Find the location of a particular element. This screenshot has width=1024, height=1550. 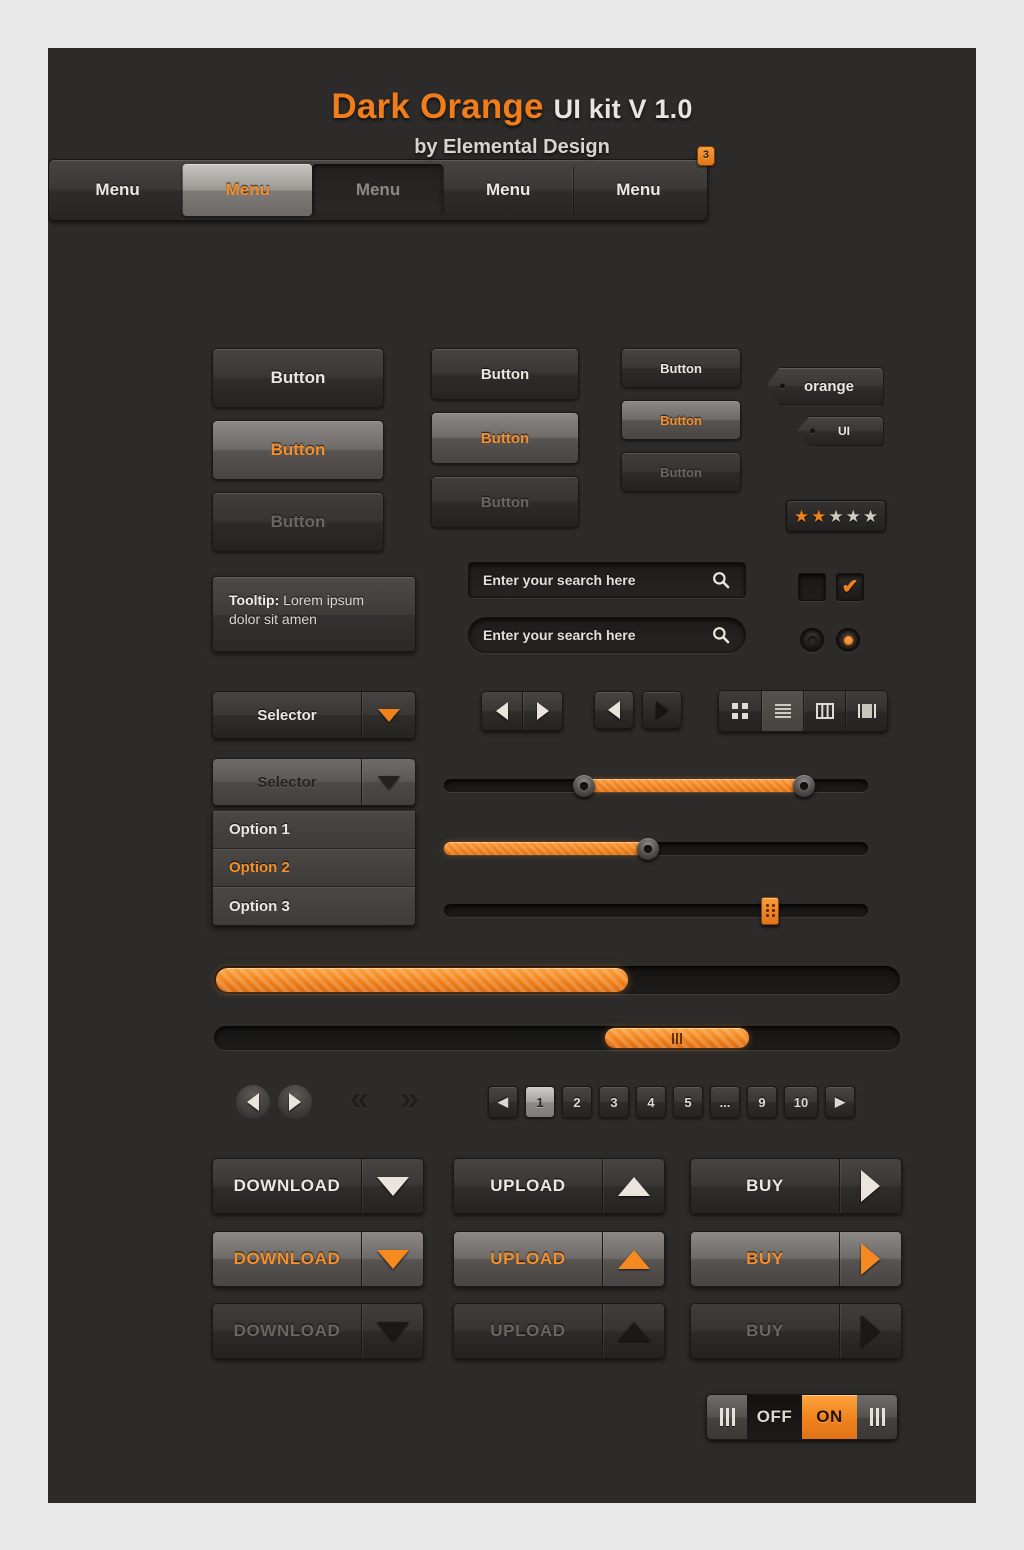

button-small-disabled: Button is located at coordinates (681, 472).